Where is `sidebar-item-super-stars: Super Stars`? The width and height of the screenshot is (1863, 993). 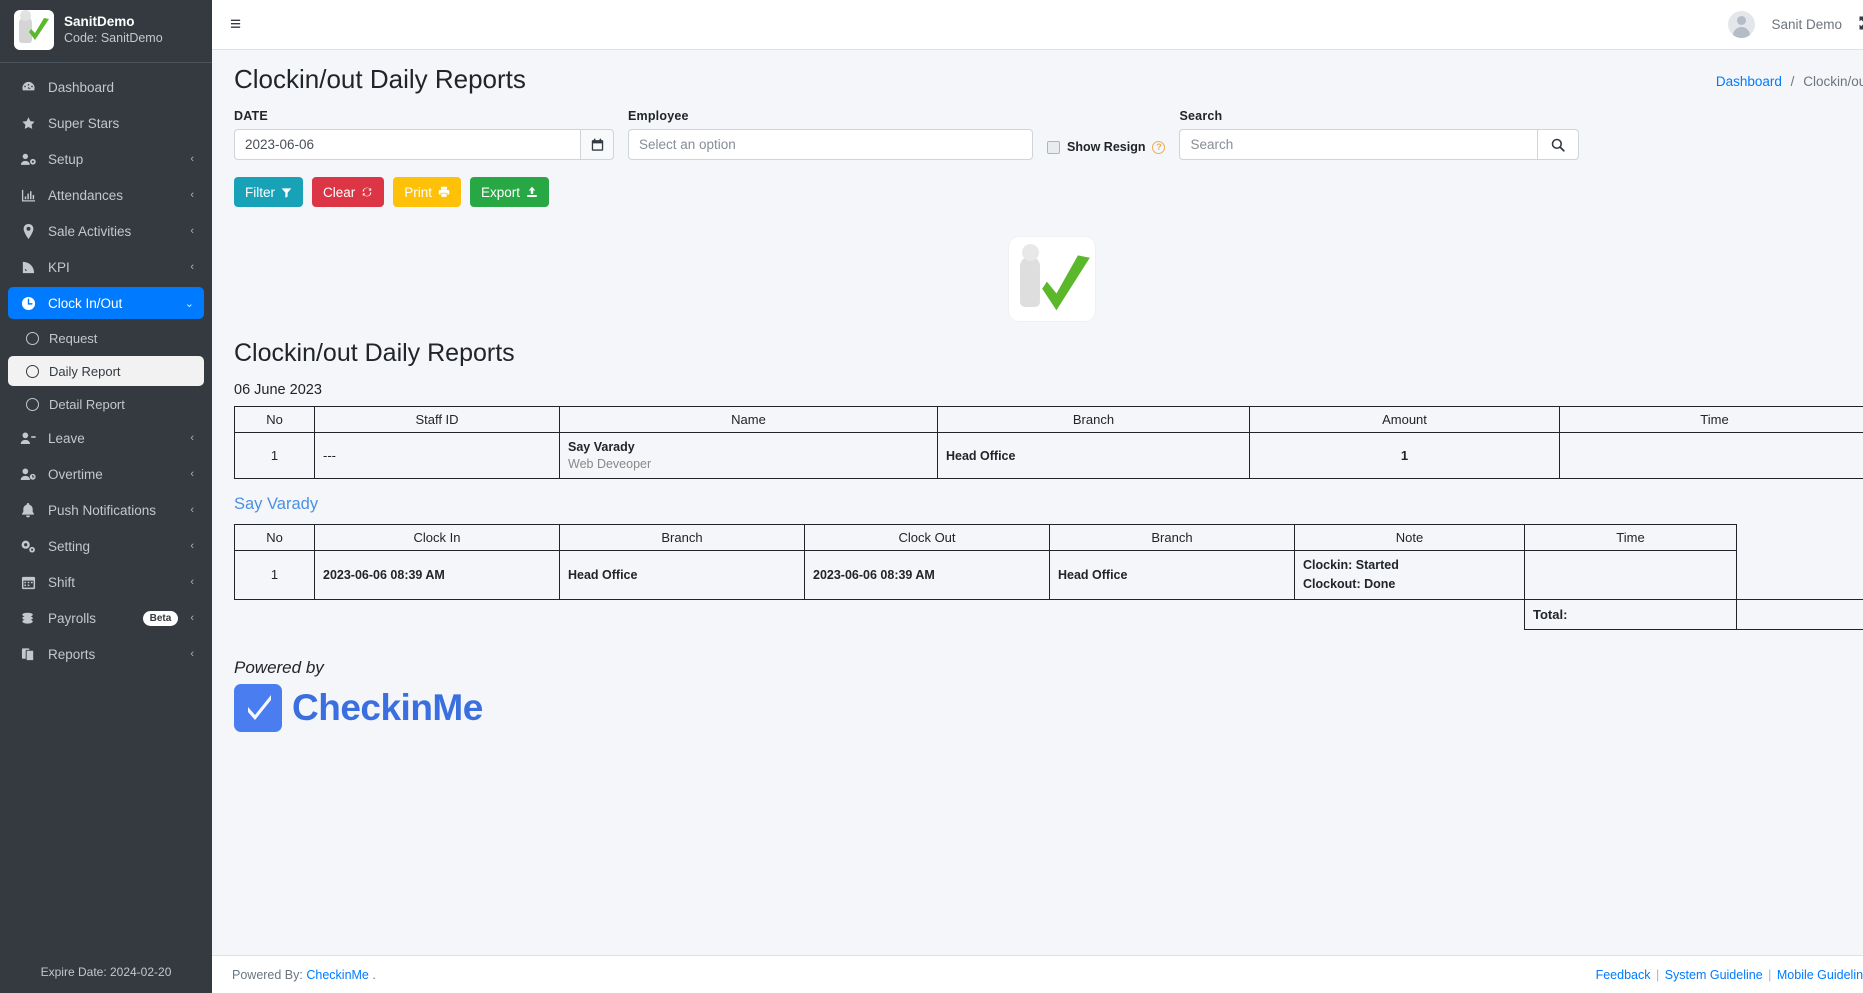
sidebar-item-super-stars: Super Stars is located at coordinates (106, 123).